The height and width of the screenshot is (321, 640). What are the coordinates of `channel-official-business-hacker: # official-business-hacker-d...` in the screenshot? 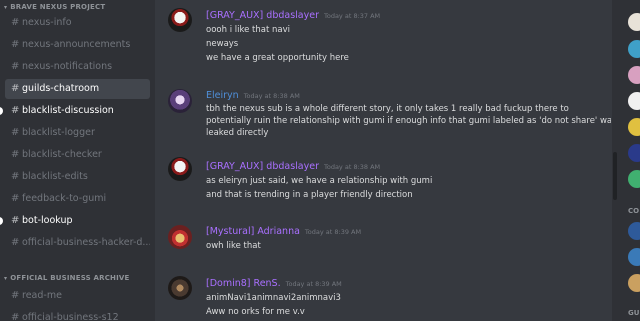 It's located at (77, 243).